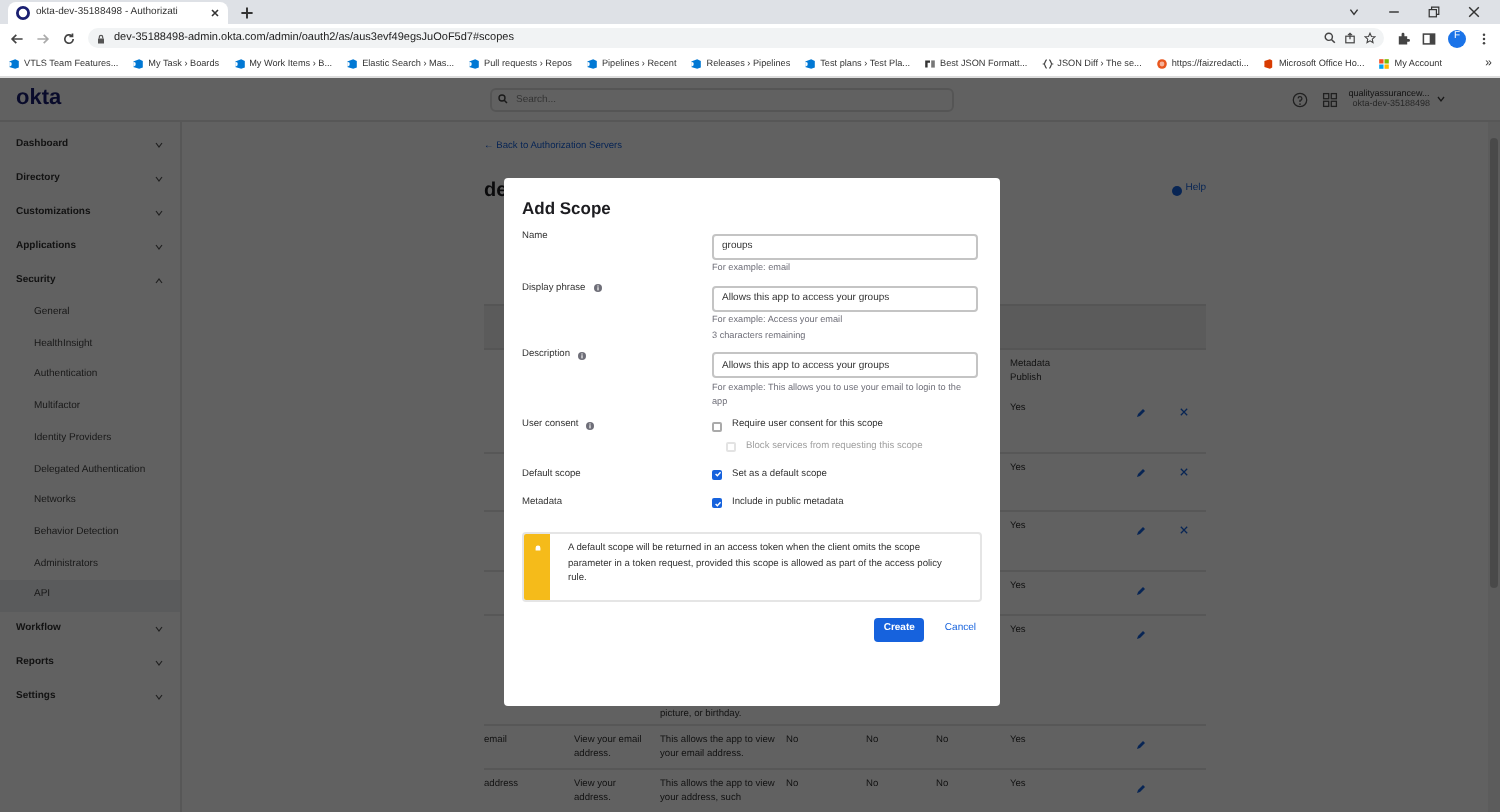 The height and width of the screenshot is (812, 1500). What do you see at coordinates (1484, 38) in the screenshot?
I see `more-vertical-icon` at bounding box center [1484, 38].